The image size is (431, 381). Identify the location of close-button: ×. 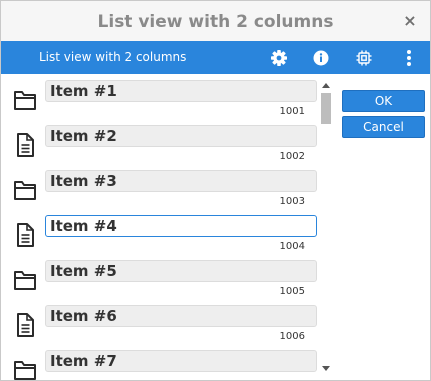
(410, 21).